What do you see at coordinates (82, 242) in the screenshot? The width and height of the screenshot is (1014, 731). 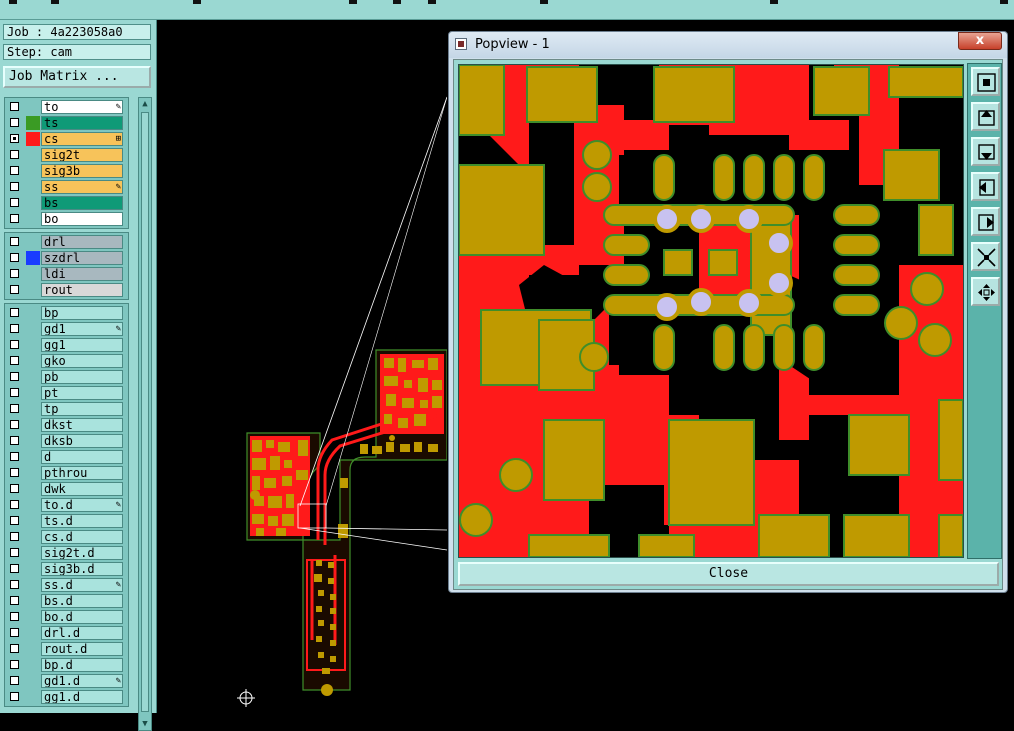 I see `layer-name: drl` at bounding box center [82, 242].